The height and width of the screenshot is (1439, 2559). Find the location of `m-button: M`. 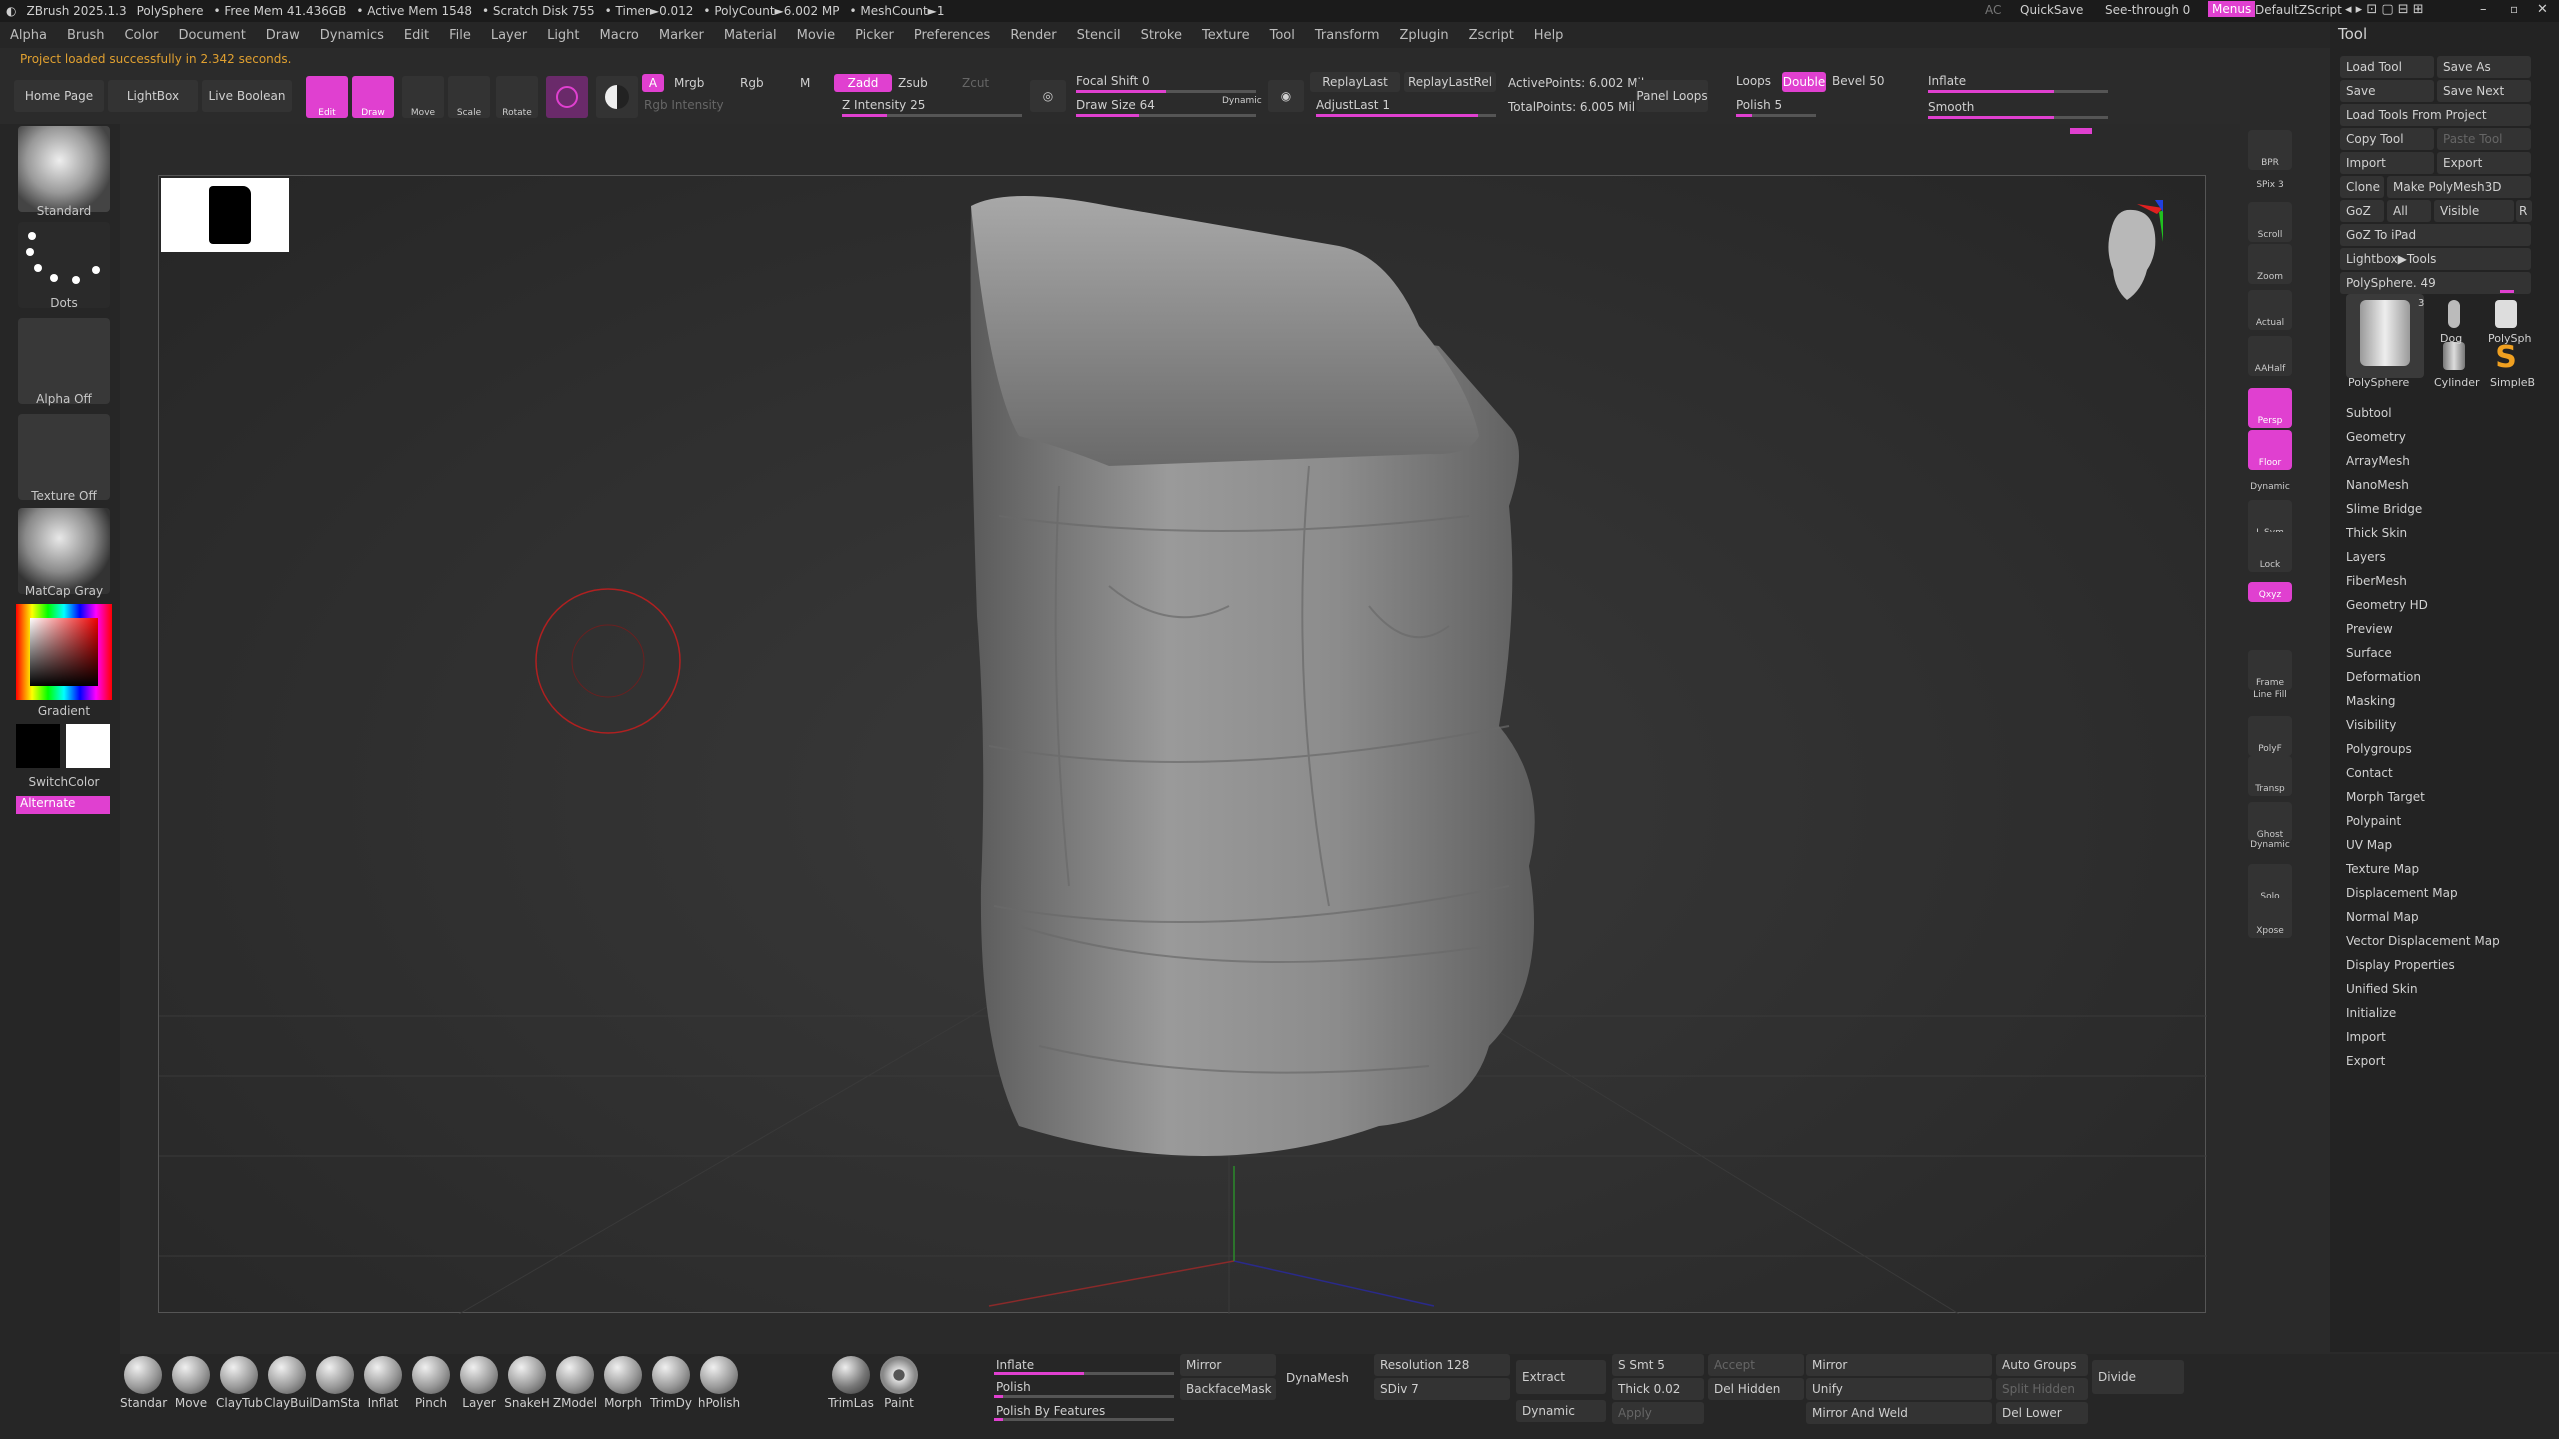

m-button: M is located at coordinates (805, 83).